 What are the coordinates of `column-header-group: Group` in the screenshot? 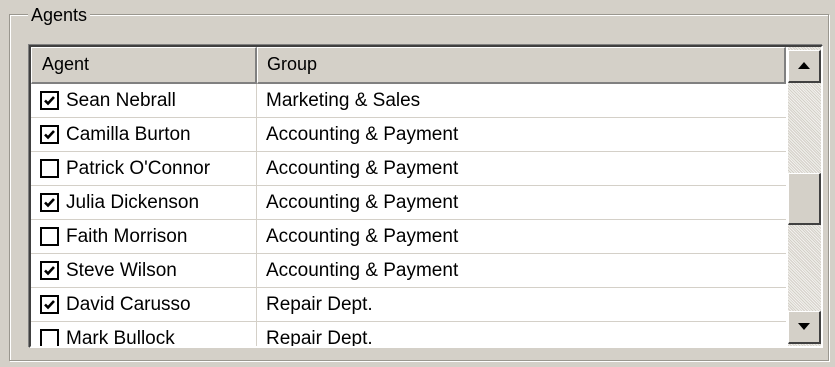 It's located at (521, 65).